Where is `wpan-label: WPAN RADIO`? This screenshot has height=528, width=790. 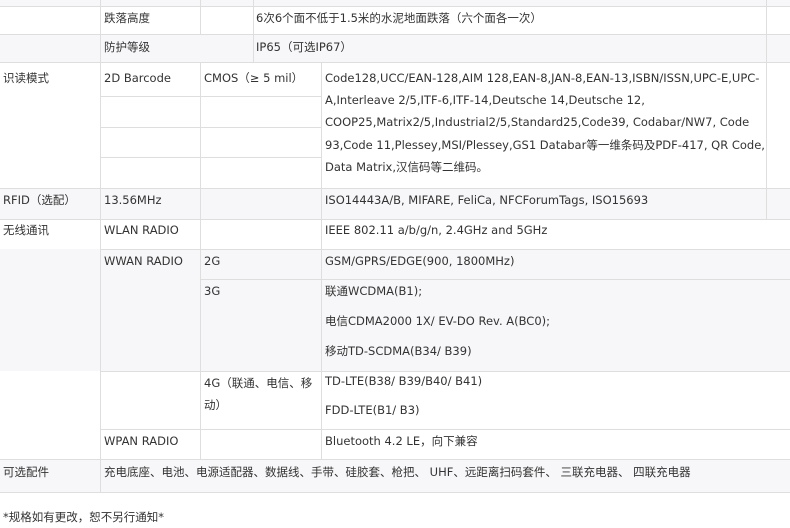
wpan-label: WPAN RADIO is located at coordinates (141, 441).